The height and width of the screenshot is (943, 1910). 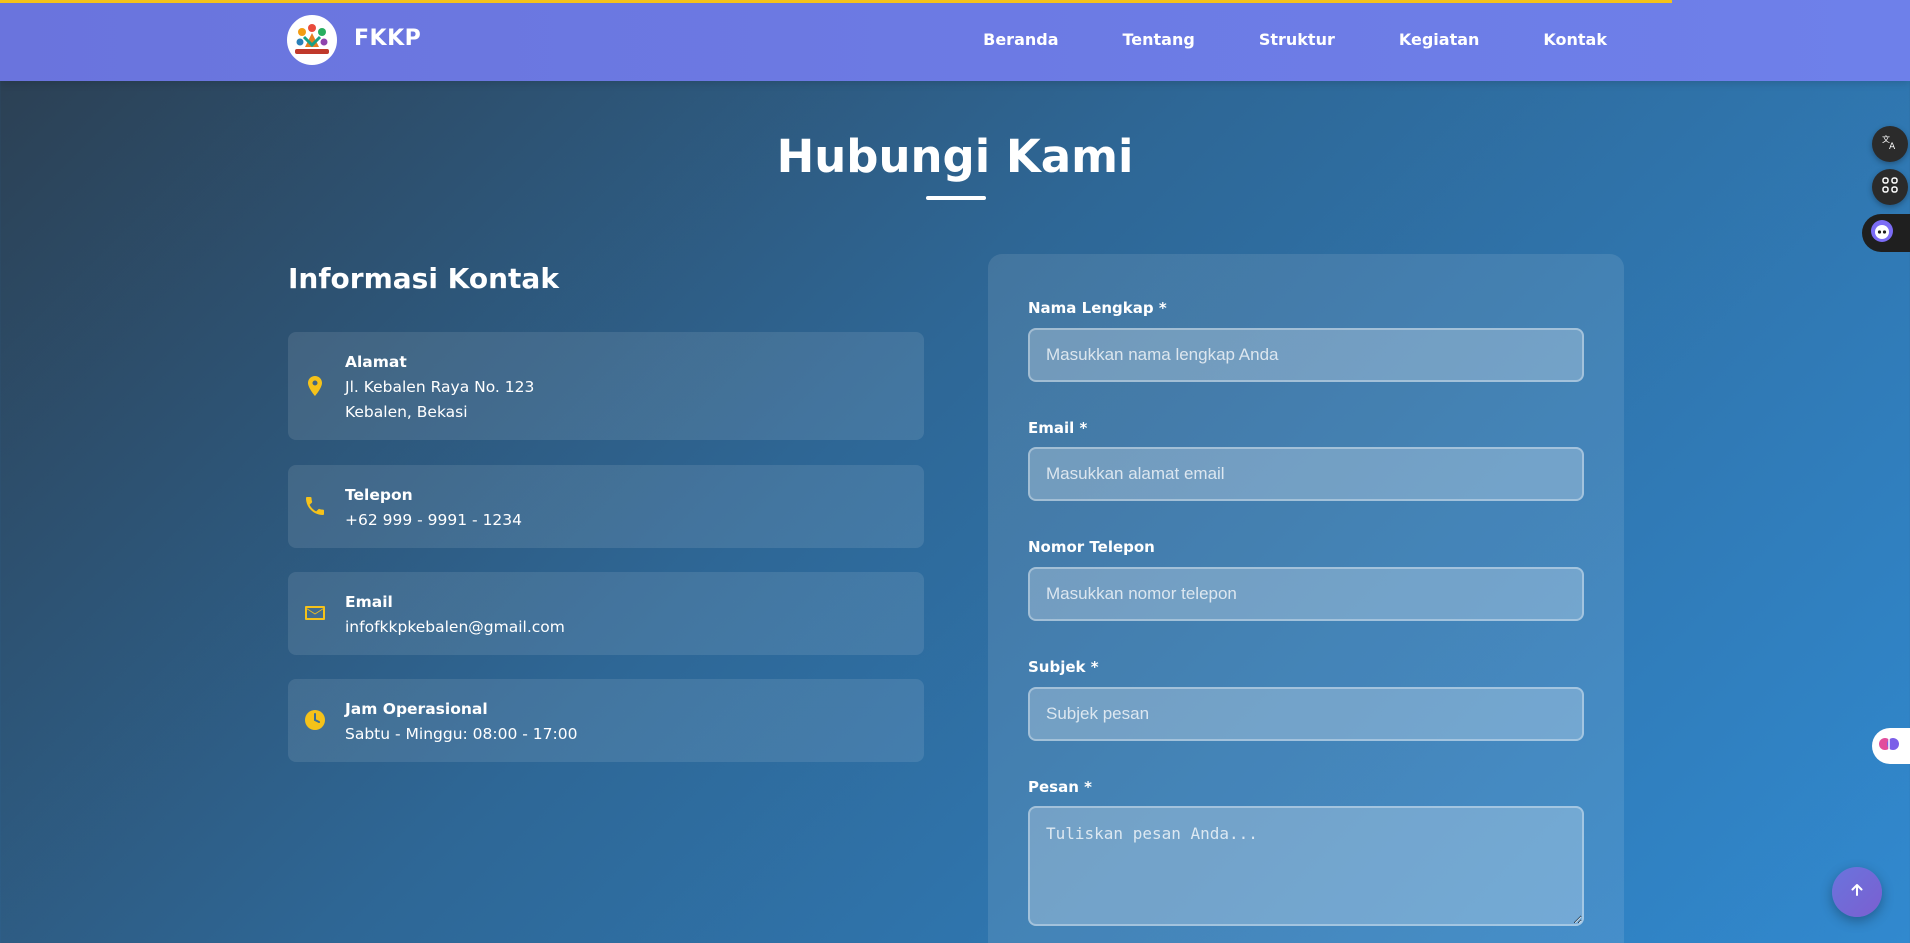 I want to click on contact-card-email: Email infofkkpkebalen@gmail.com, so click(x=606, y=613).